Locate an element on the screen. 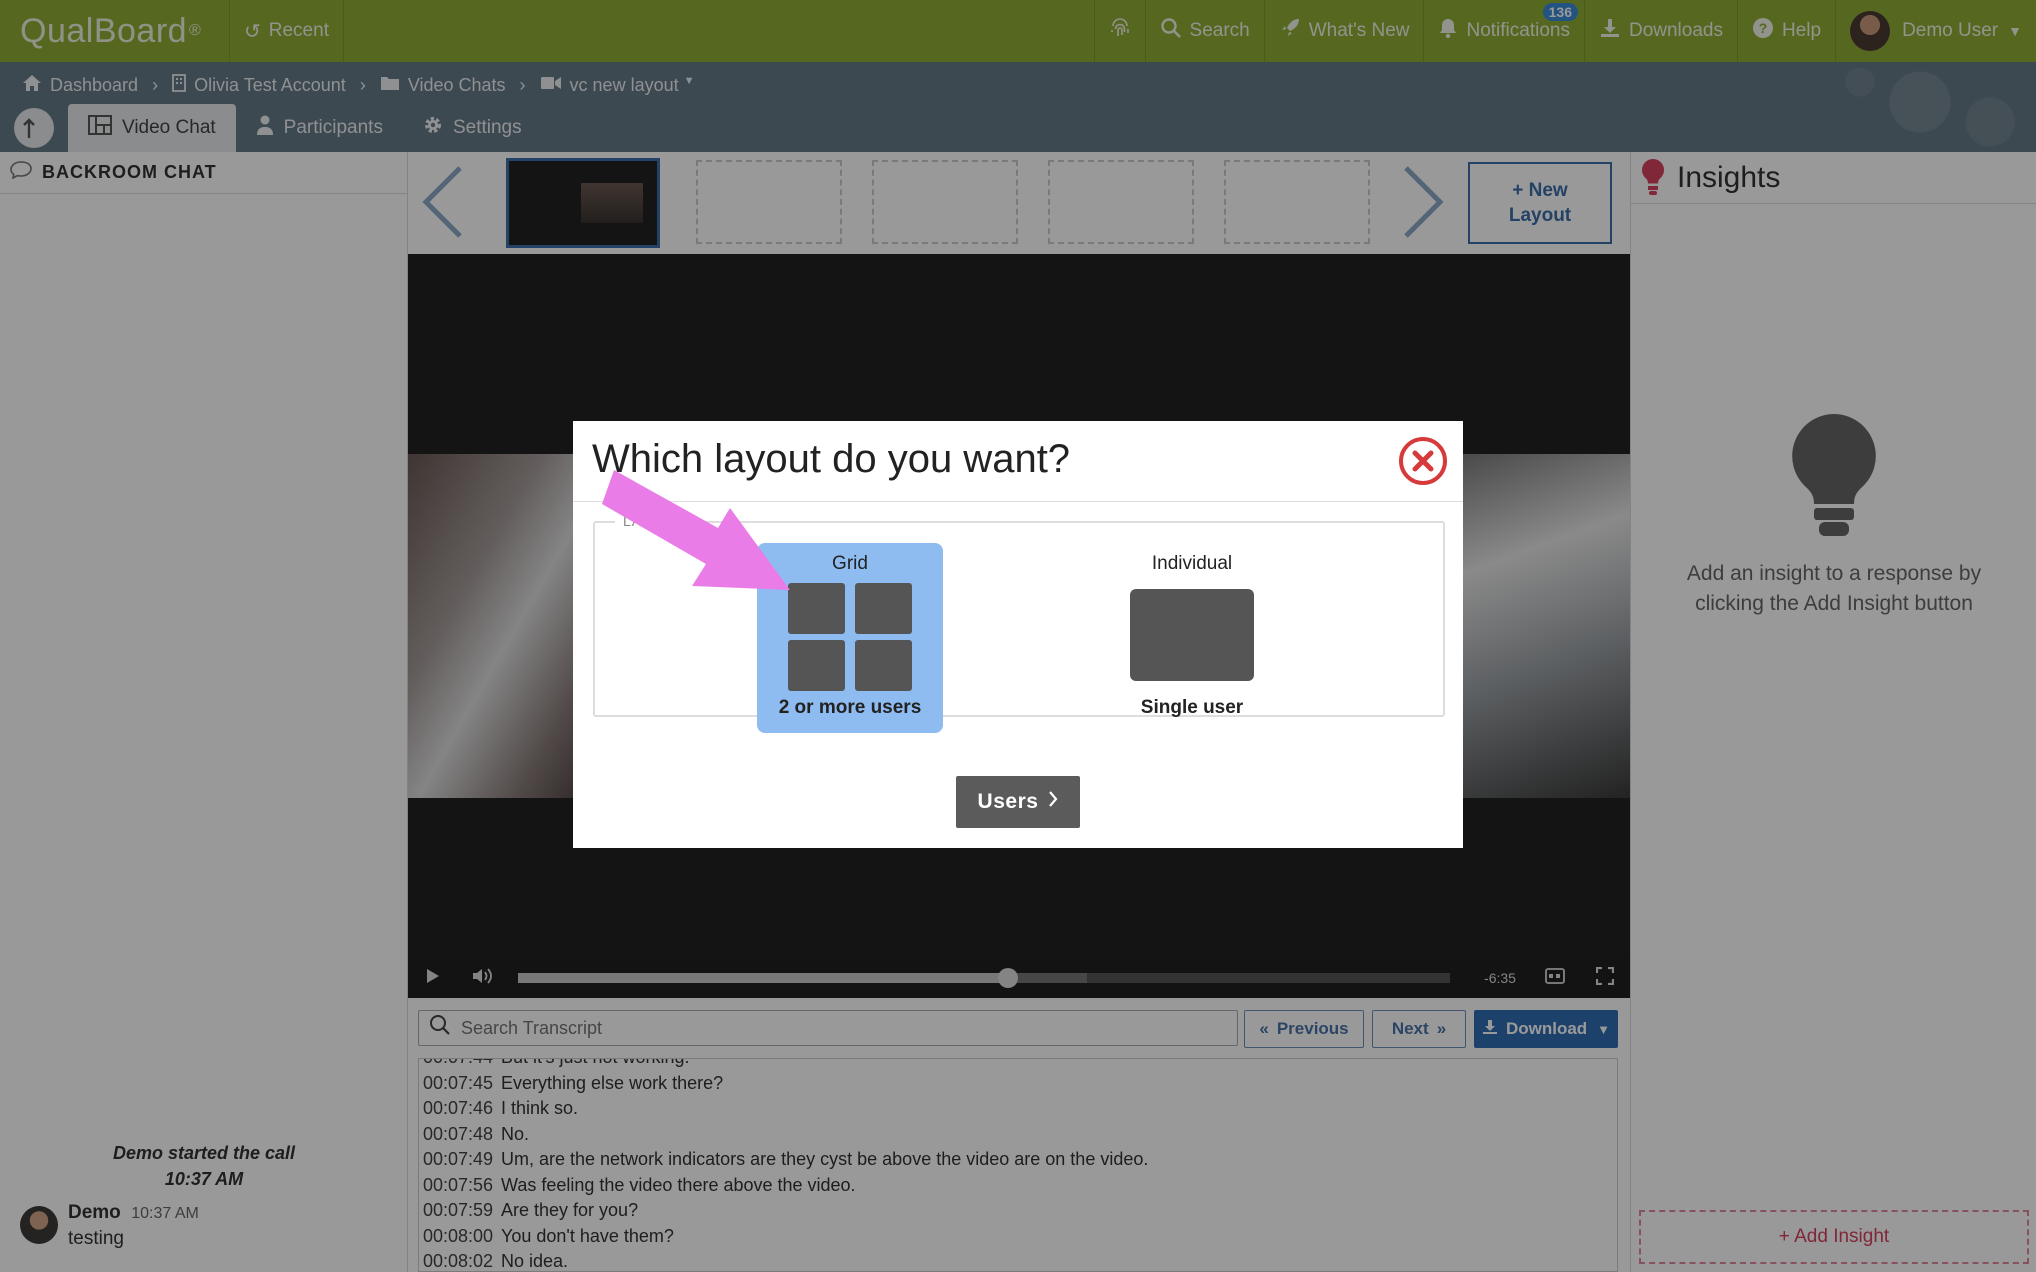 The height and width of the screenshot is (1272, 2036). chevron-right-icon is located at coordinates (1053, 802).